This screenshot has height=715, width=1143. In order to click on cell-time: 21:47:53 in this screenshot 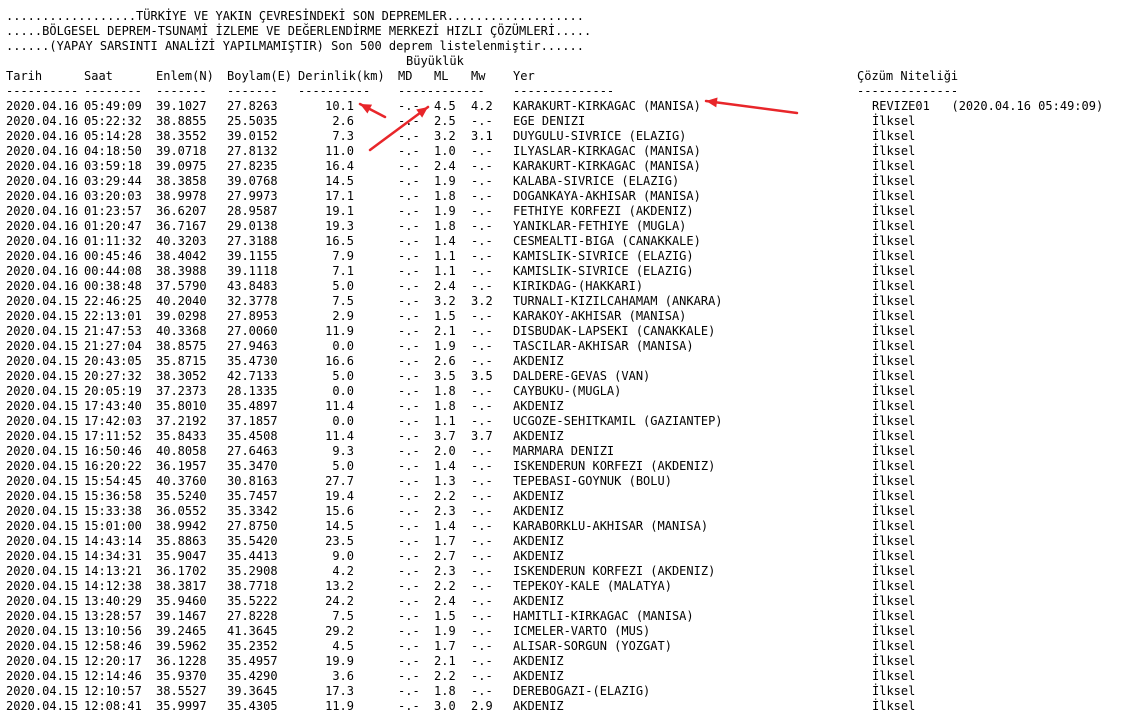, I will do `click(113, 331)`.